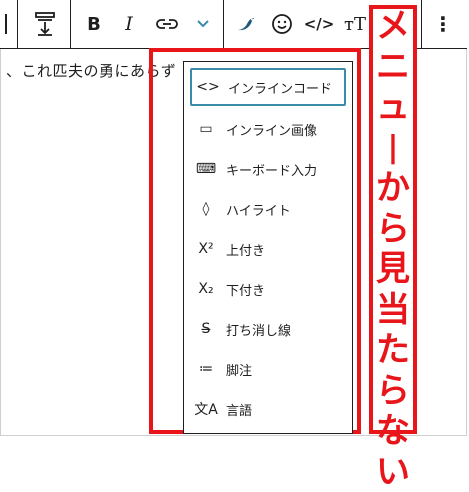  I want to click on italic-button: I, so click(129, 24).